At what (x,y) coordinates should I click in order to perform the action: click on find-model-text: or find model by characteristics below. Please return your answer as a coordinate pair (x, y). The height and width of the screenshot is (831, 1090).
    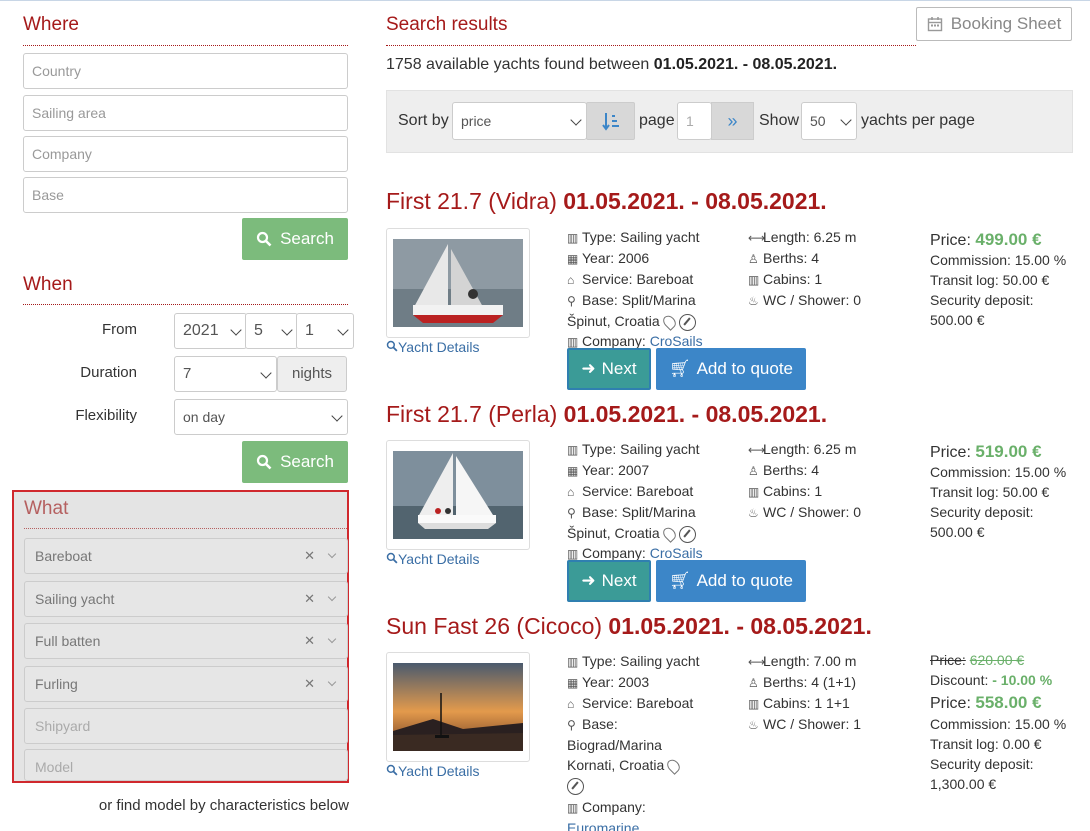
    Looking at the image, I should click on (223, 805).